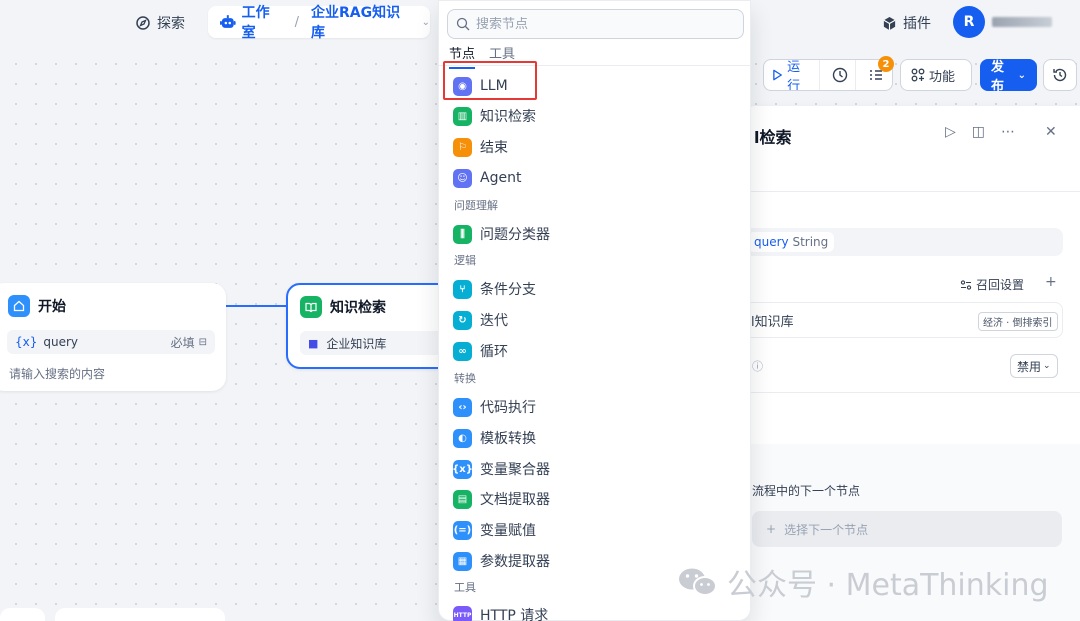 The width and height of the screenshot is (1080, 621). What do you see at coordinates (1034, 366) in the screenshot?
I see `disable-select: 禁用 ⌄` at bounding box center [1034, 366].